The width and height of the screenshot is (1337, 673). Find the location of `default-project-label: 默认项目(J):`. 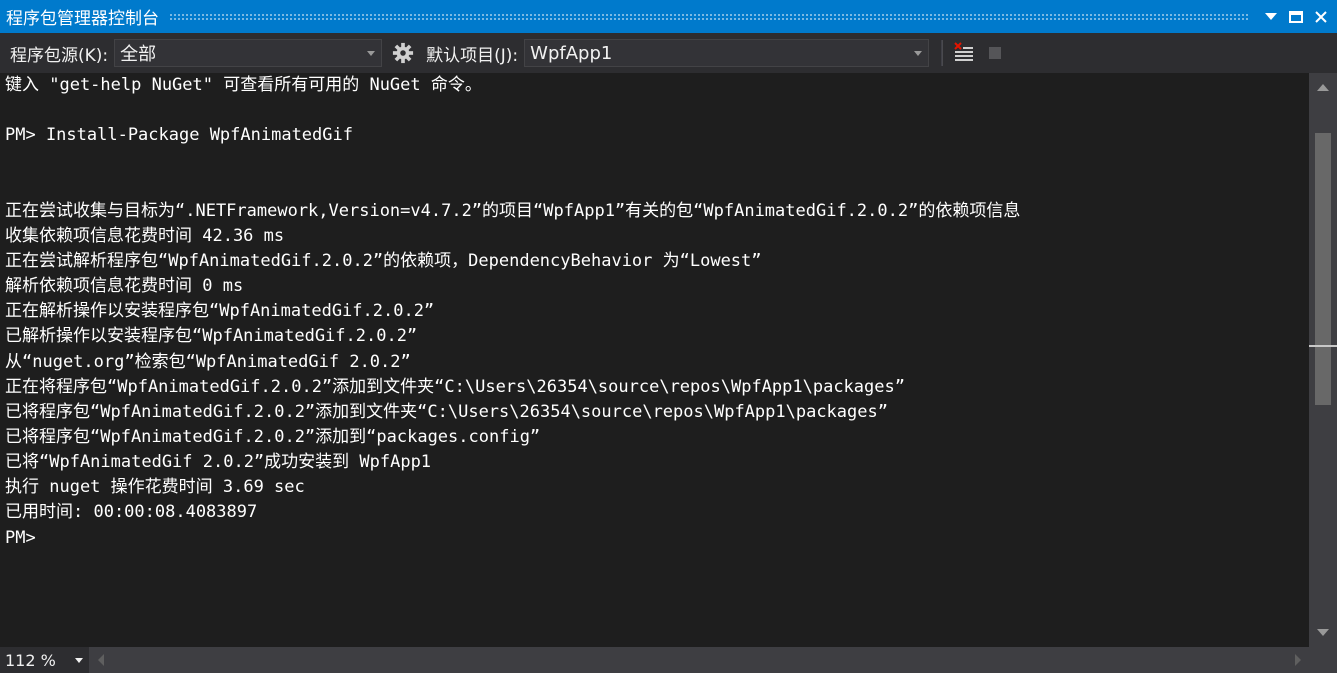

default-project-label: 默认项目(J): is located at coordinates (472, 55).